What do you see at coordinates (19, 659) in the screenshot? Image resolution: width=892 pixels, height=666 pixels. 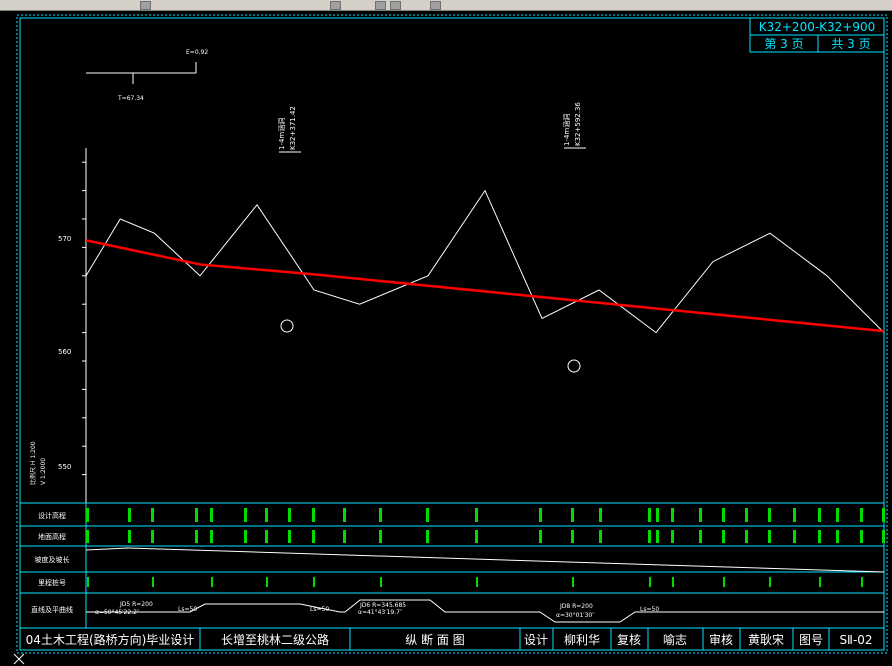 I see `ucs-icon` at bounding box center [19, 659].